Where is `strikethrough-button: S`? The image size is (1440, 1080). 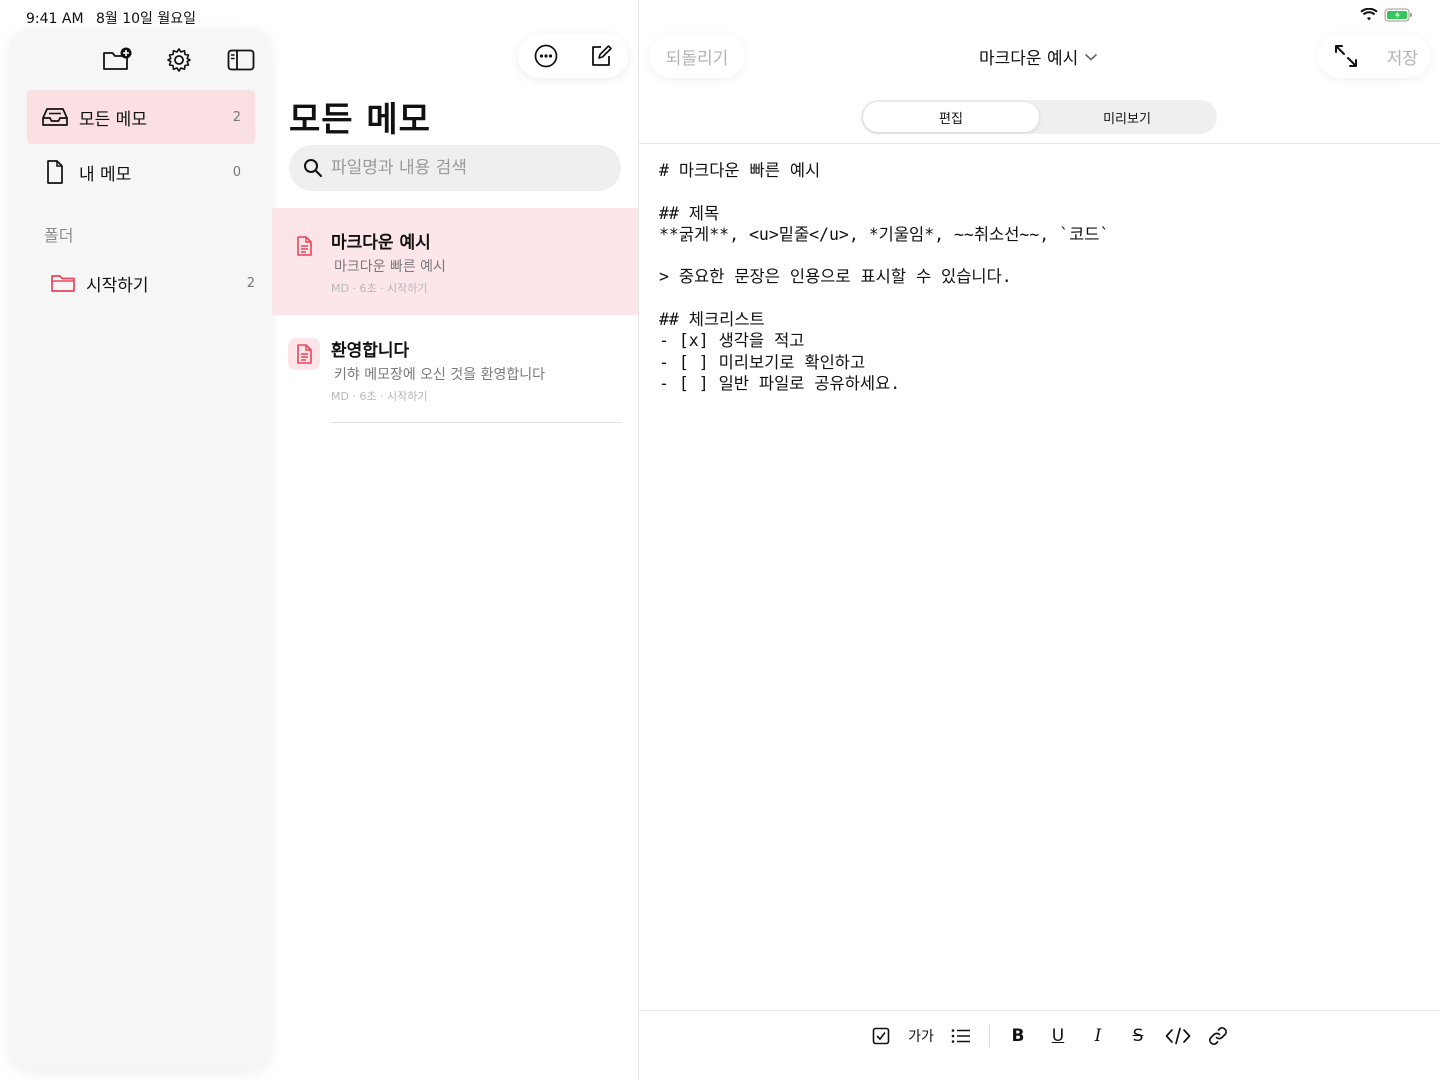
strikethrough-button: S is located at coordinates (1138, 1036).